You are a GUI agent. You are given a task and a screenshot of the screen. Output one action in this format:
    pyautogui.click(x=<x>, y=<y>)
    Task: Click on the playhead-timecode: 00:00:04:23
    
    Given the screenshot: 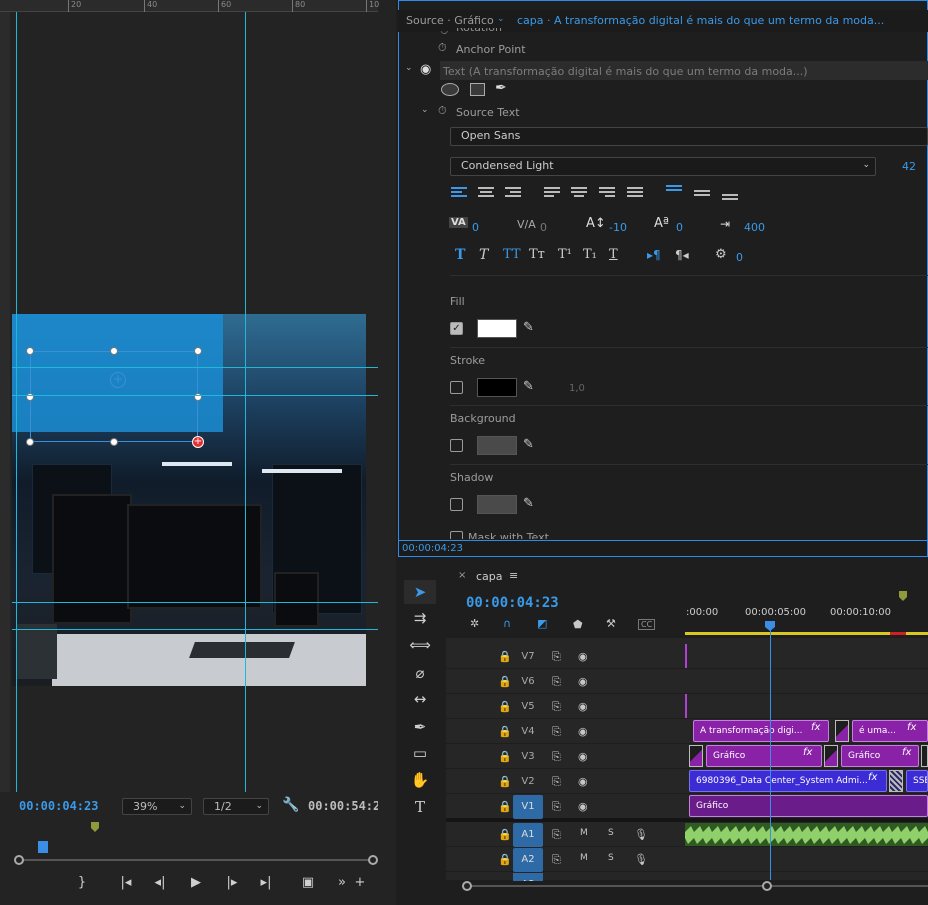 What is the action you would take?
    pyautogui.click(x=58, y=806)
    